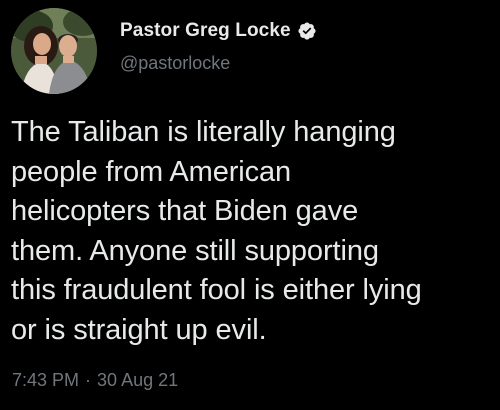  What do you see at coordinates (307, 31) in the screenshot?
I see `verified-badge-icon` at bounding box center [307, 31].